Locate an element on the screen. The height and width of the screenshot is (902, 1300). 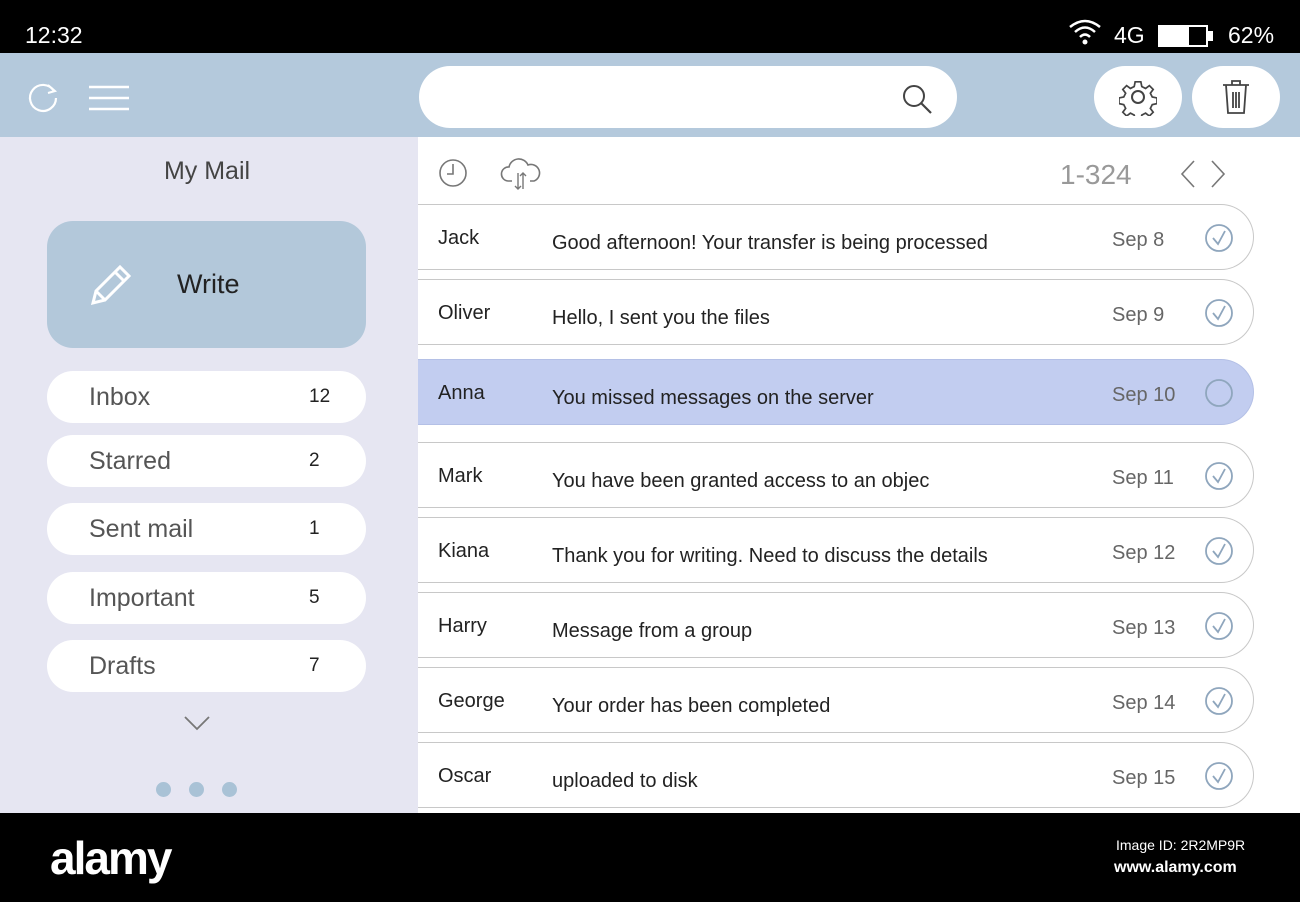
sender: Oscar is located at coordinates (465, 776).